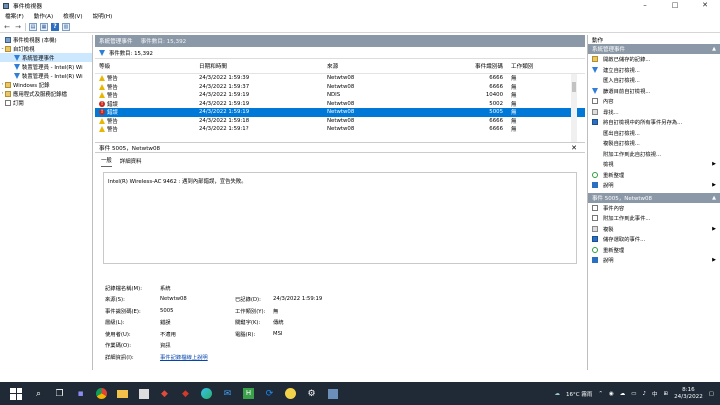 The width and height of the screenshot is (720, 405). What do you see at coordinates (228, 394) in the screenshot?
I see `mail-icon: ✉` at bounding box center [228, 394].